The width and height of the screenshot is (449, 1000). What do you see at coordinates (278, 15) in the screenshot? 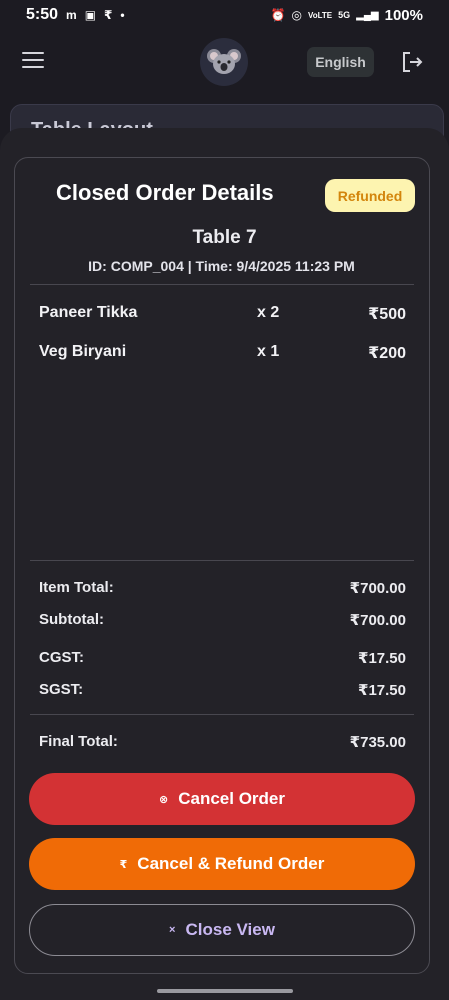
I see `alarm-icon: ⏰` at bounding box center [278, 15].